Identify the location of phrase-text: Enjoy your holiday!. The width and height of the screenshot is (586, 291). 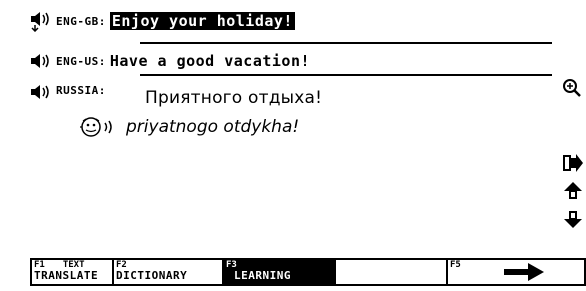
(202, 21).